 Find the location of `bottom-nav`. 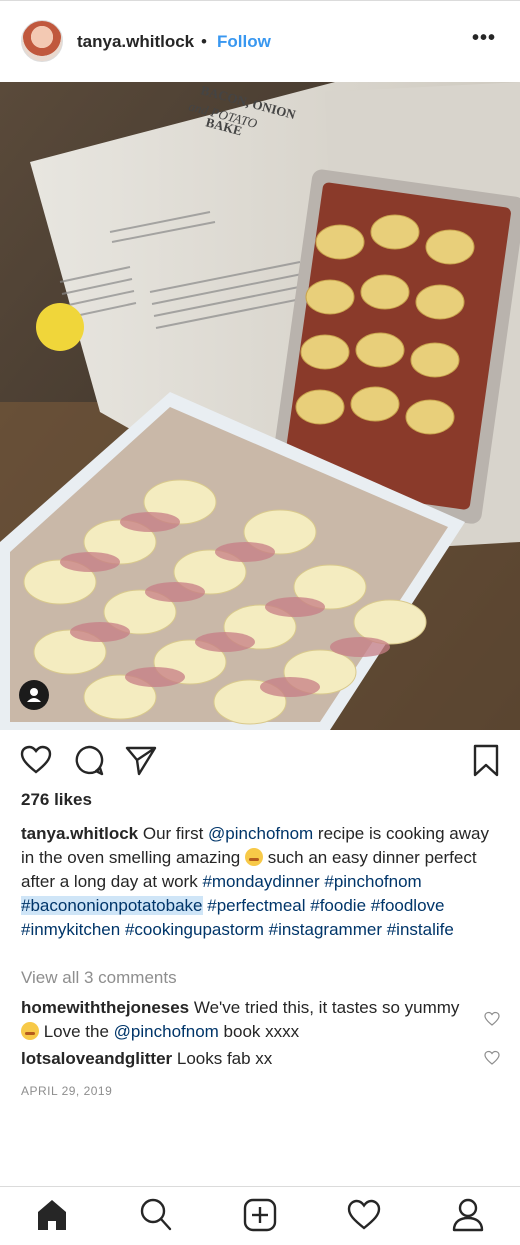

bottom-nav is located at coordinates (260, 1215).